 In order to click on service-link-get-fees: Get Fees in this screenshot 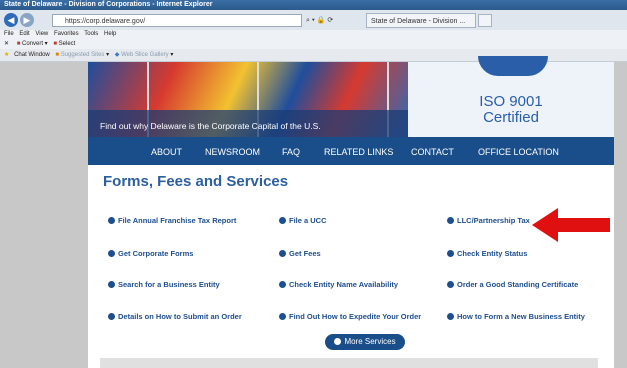, I will do `click(300, 253)`.